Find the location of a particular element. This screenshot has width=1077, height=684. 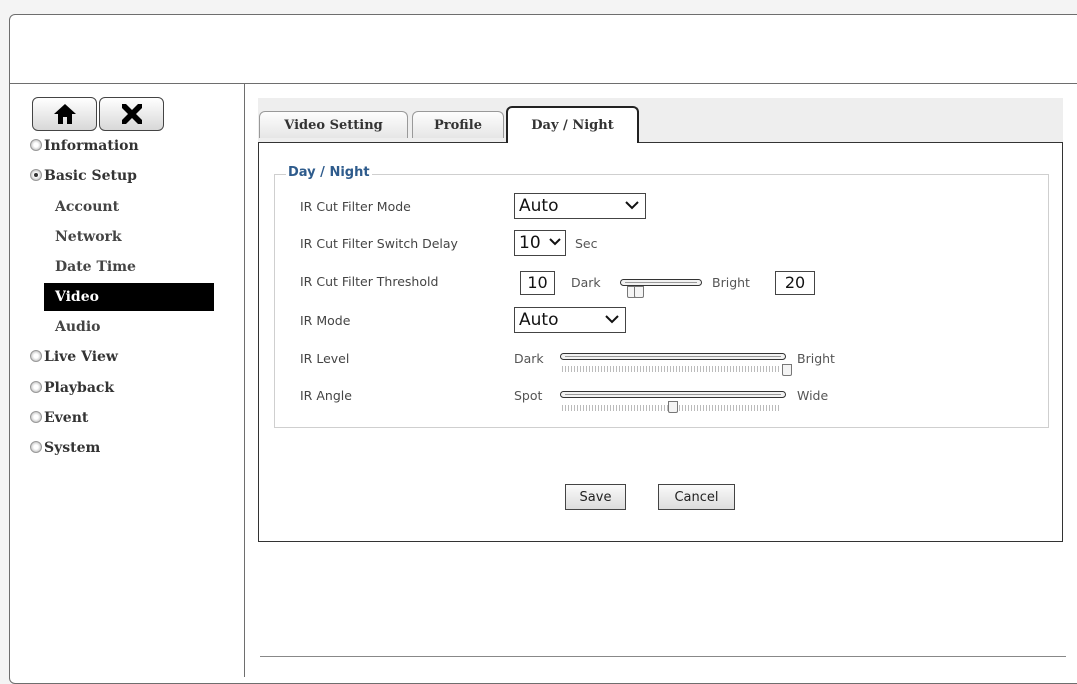

sidebar-subitem-network: Network is located at coordinates (88, 237).